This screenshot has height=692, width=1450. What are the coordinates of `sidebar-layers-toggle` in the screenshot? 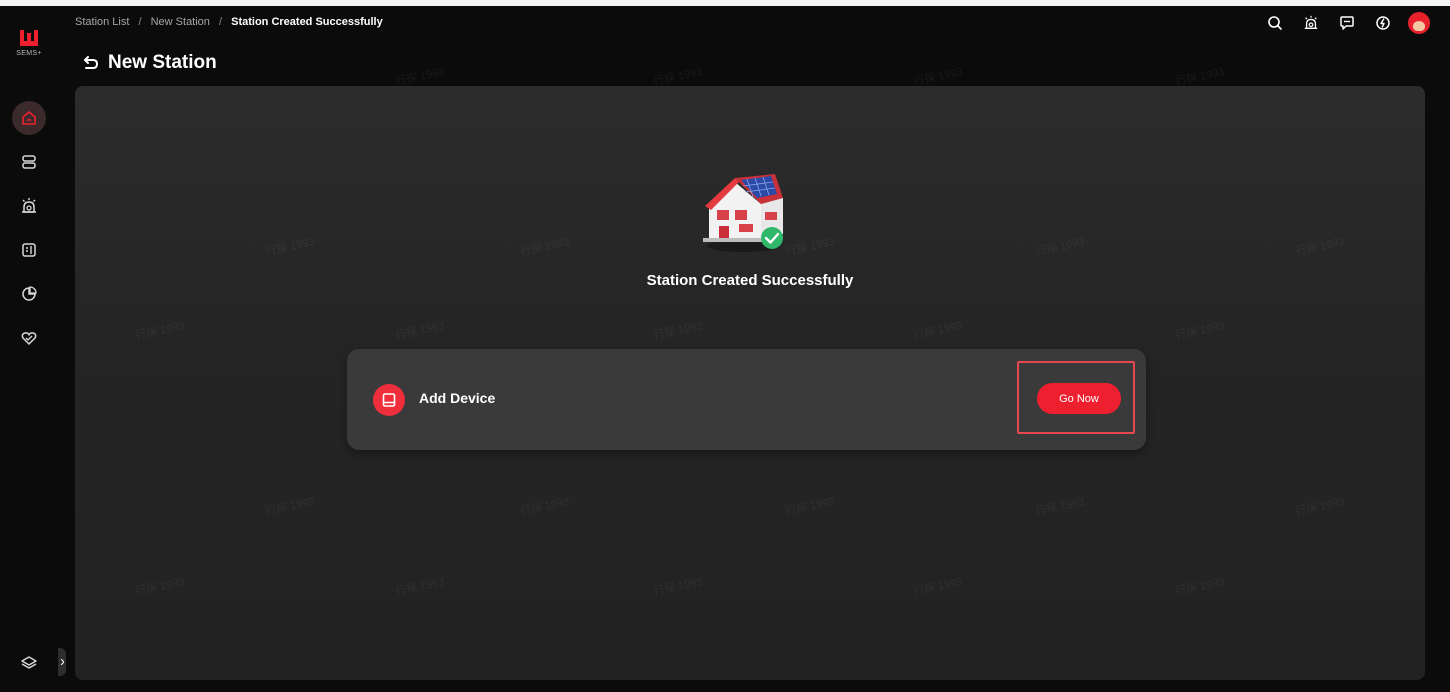 It's located at (29, 663).